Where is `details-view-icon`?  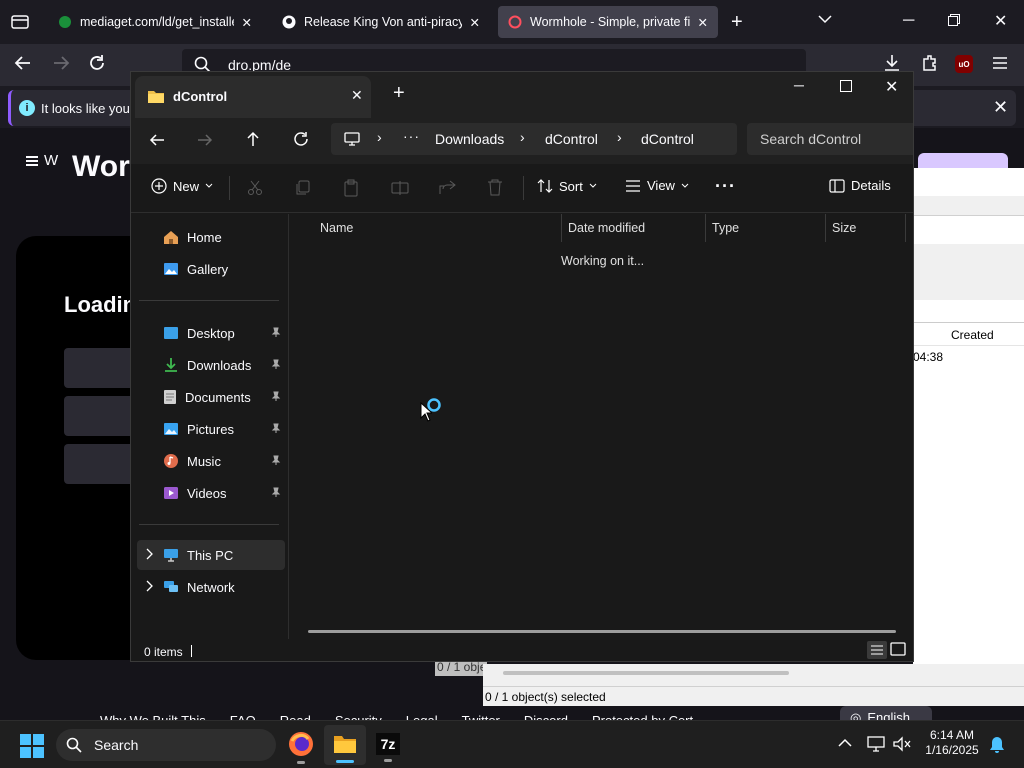
details-view-icon is located at coordinates (877, 650).